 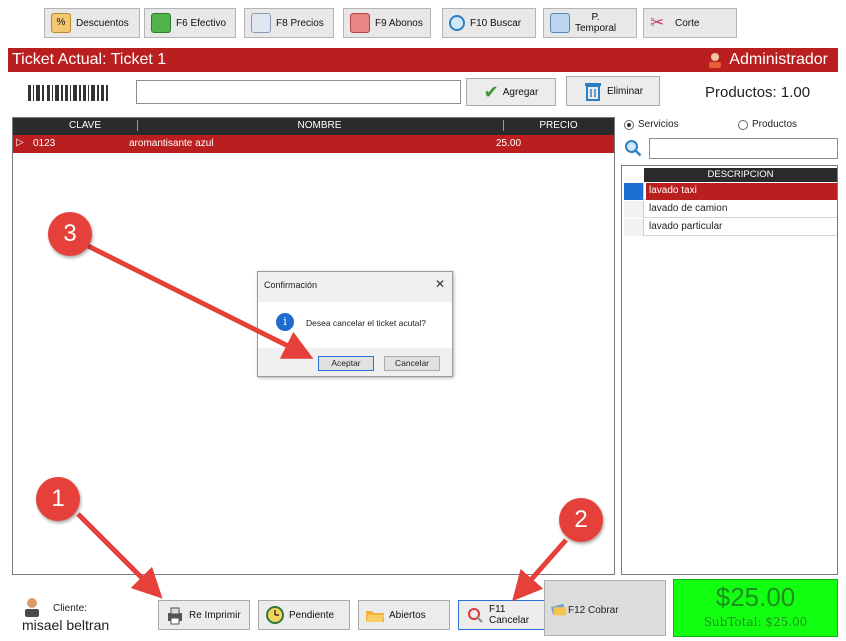 I want to click on folder-icon, so click(x=375, y=616).